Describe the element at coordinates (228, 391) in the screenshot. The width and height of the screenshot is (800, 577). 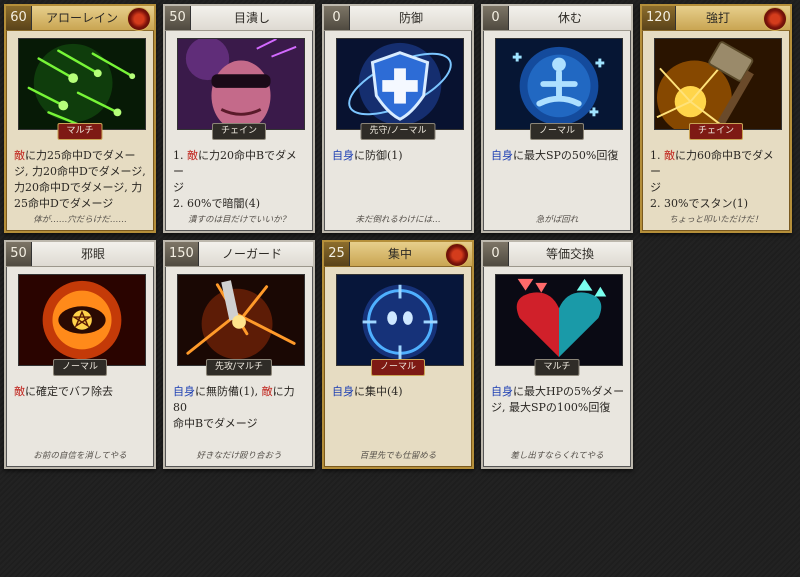
I see `description-text: に無防備(1),` at that location.